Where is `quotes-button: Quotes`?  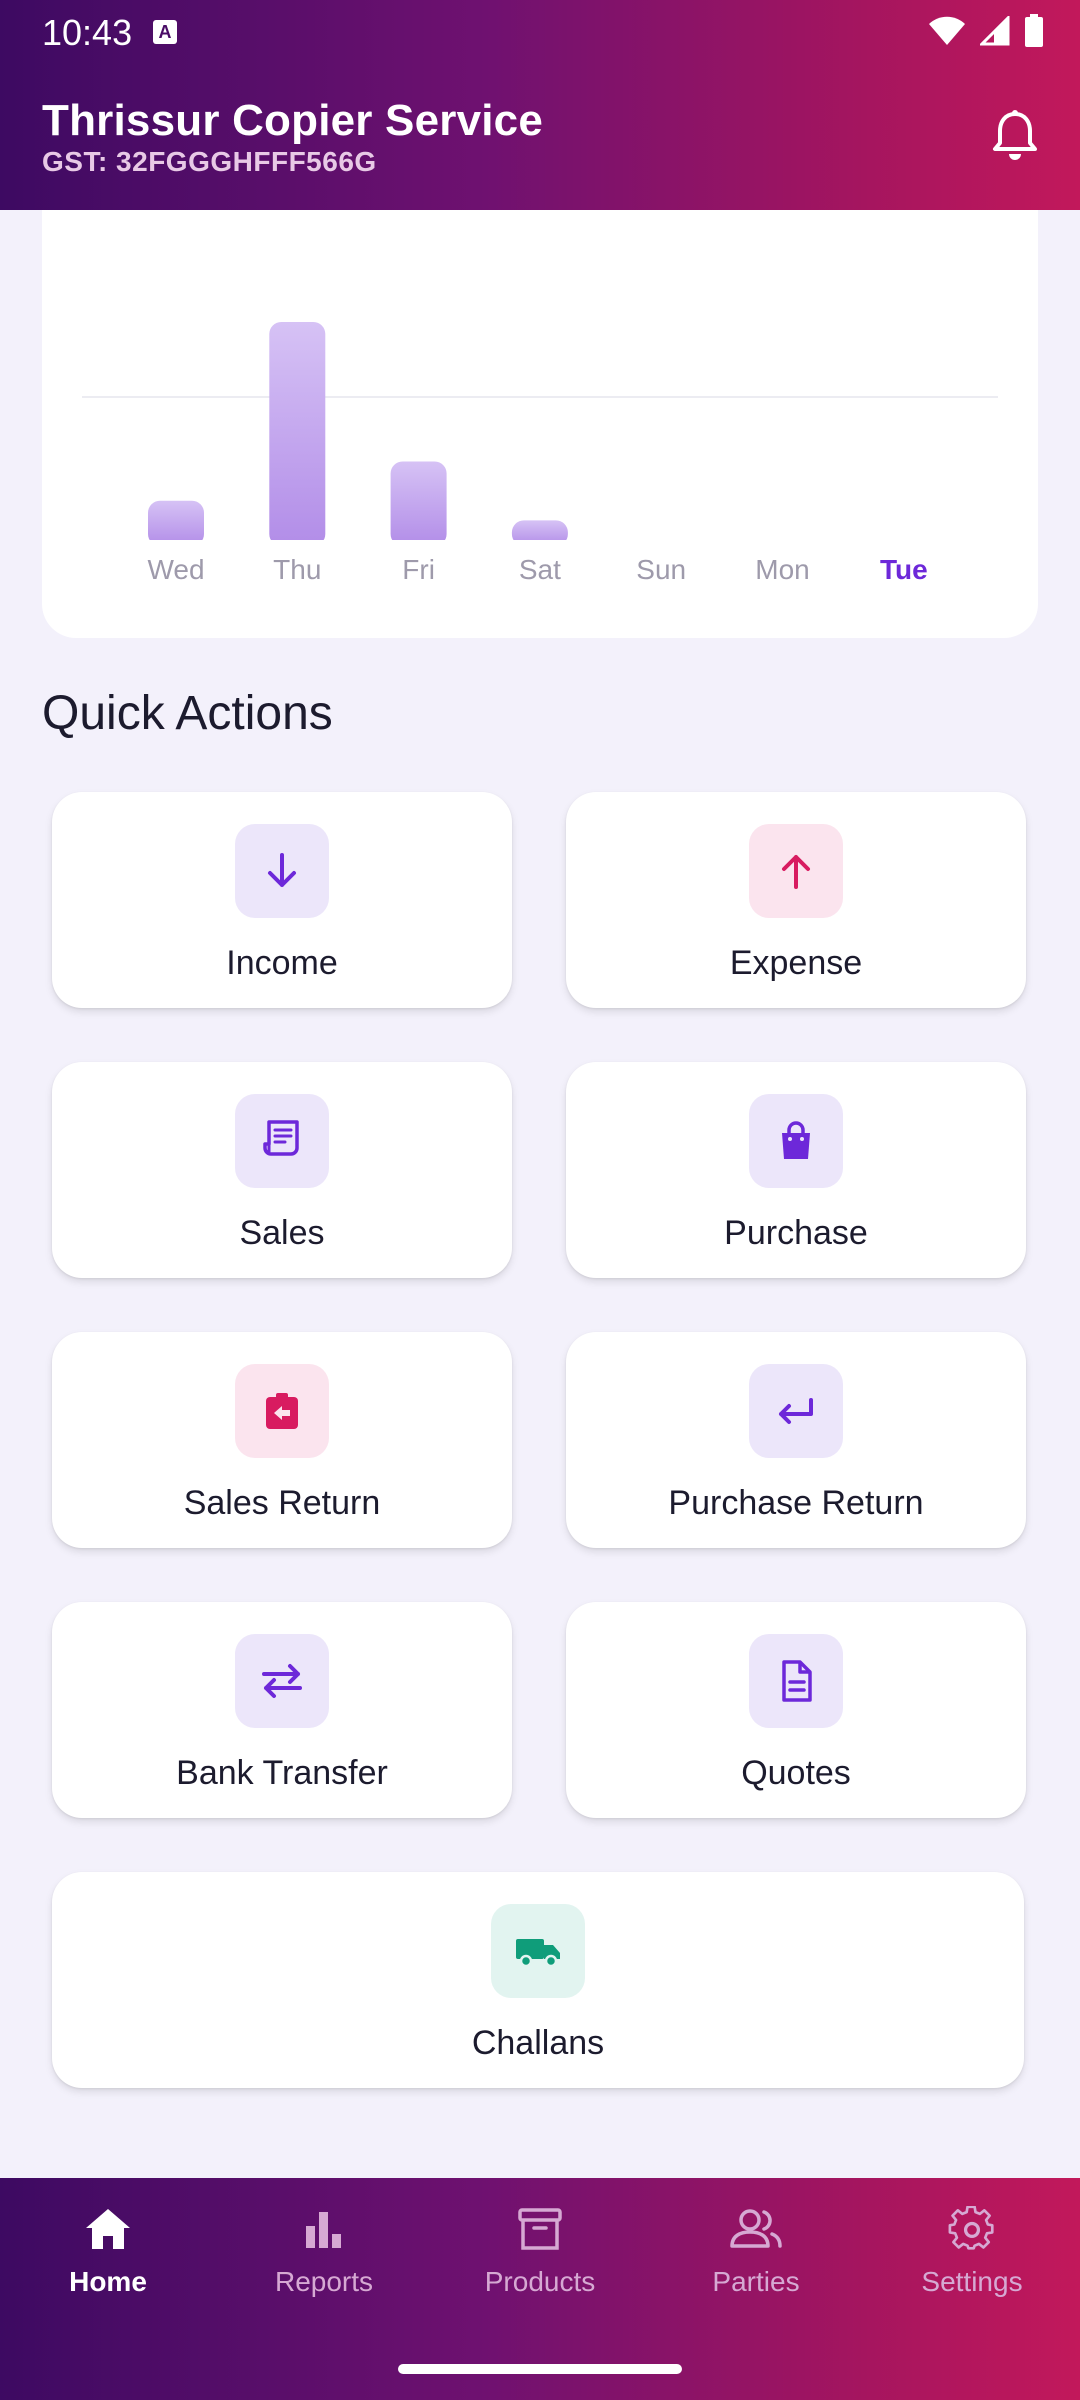 quotes-button: Quotes is located at coordinates (796, 1710).